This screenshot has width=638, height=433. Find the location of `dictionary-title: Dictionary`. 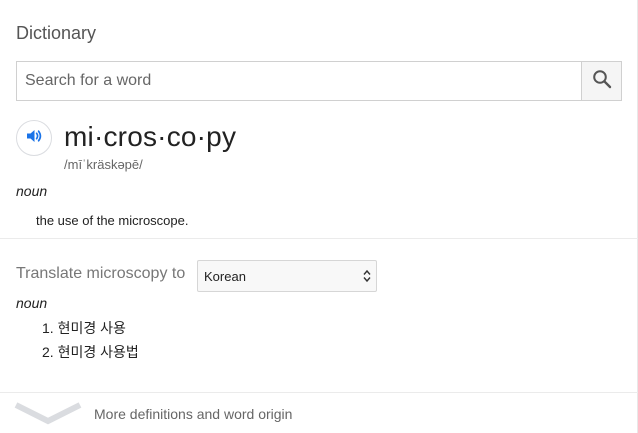

dictionary-title: Dictionary is located at coordinates (56, 33).